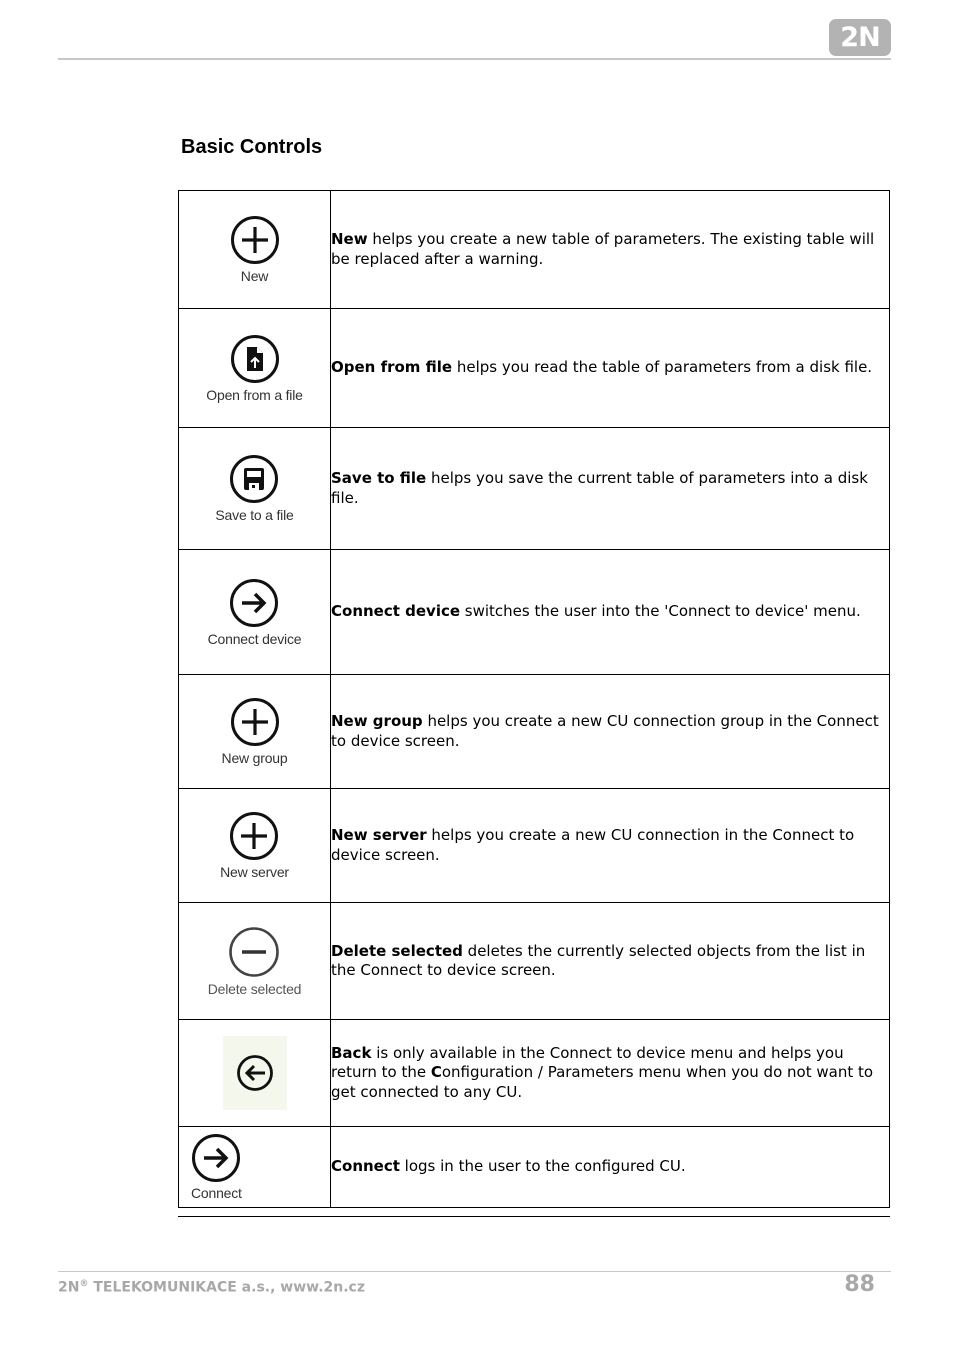 Image resolution: width=954 pixels, height=1350 pixels. I want to click on icon-label: New server, so click(254, 872).